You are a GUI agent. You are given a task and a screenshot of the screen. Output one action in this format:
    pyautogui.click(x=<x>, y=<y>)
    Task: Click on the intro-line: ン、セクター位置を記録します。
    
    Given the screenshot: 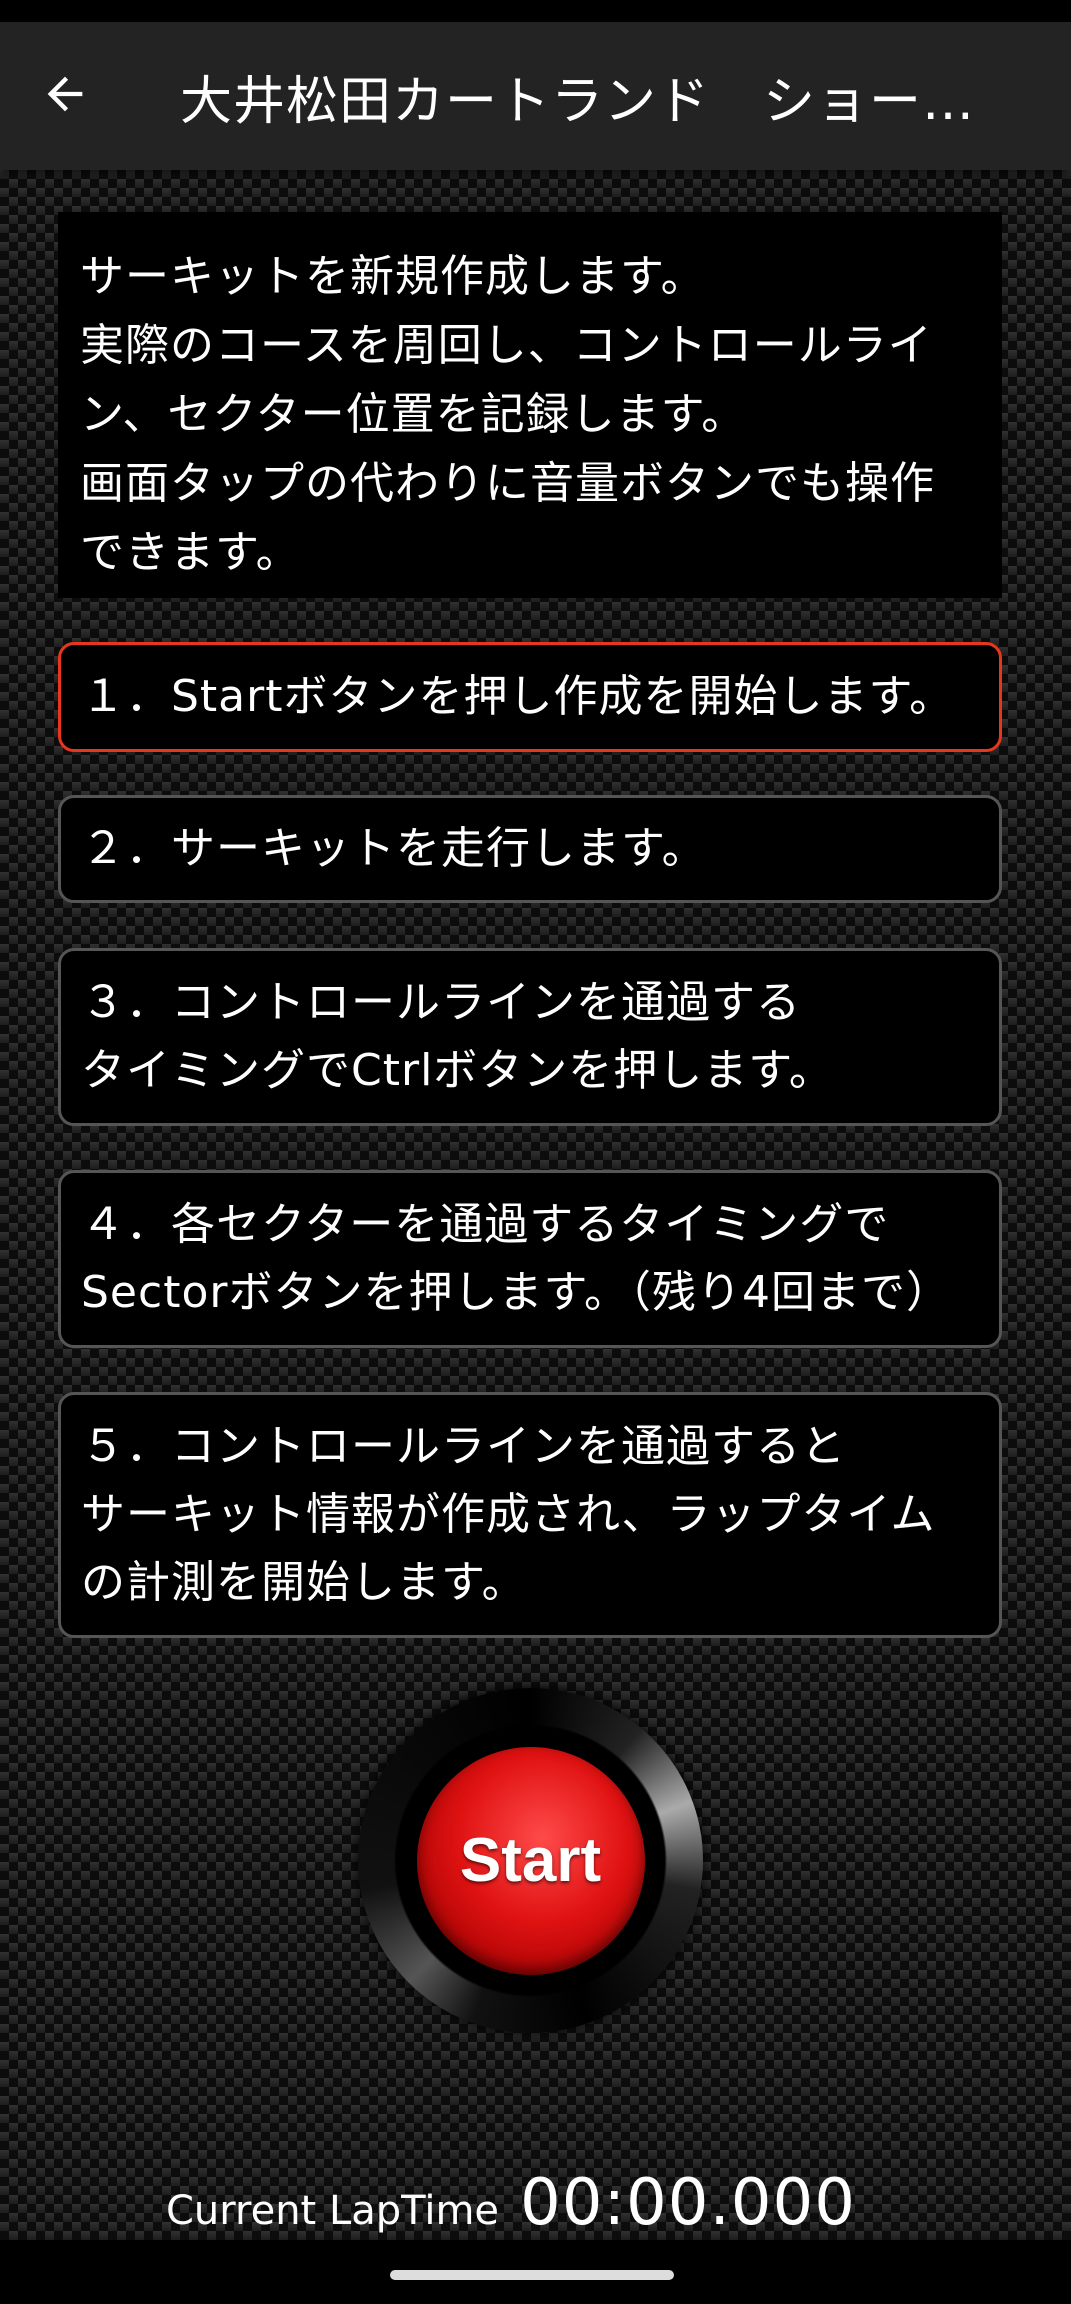 What is the action you would take?
    pyautogui.click(x=413, y=414)
    